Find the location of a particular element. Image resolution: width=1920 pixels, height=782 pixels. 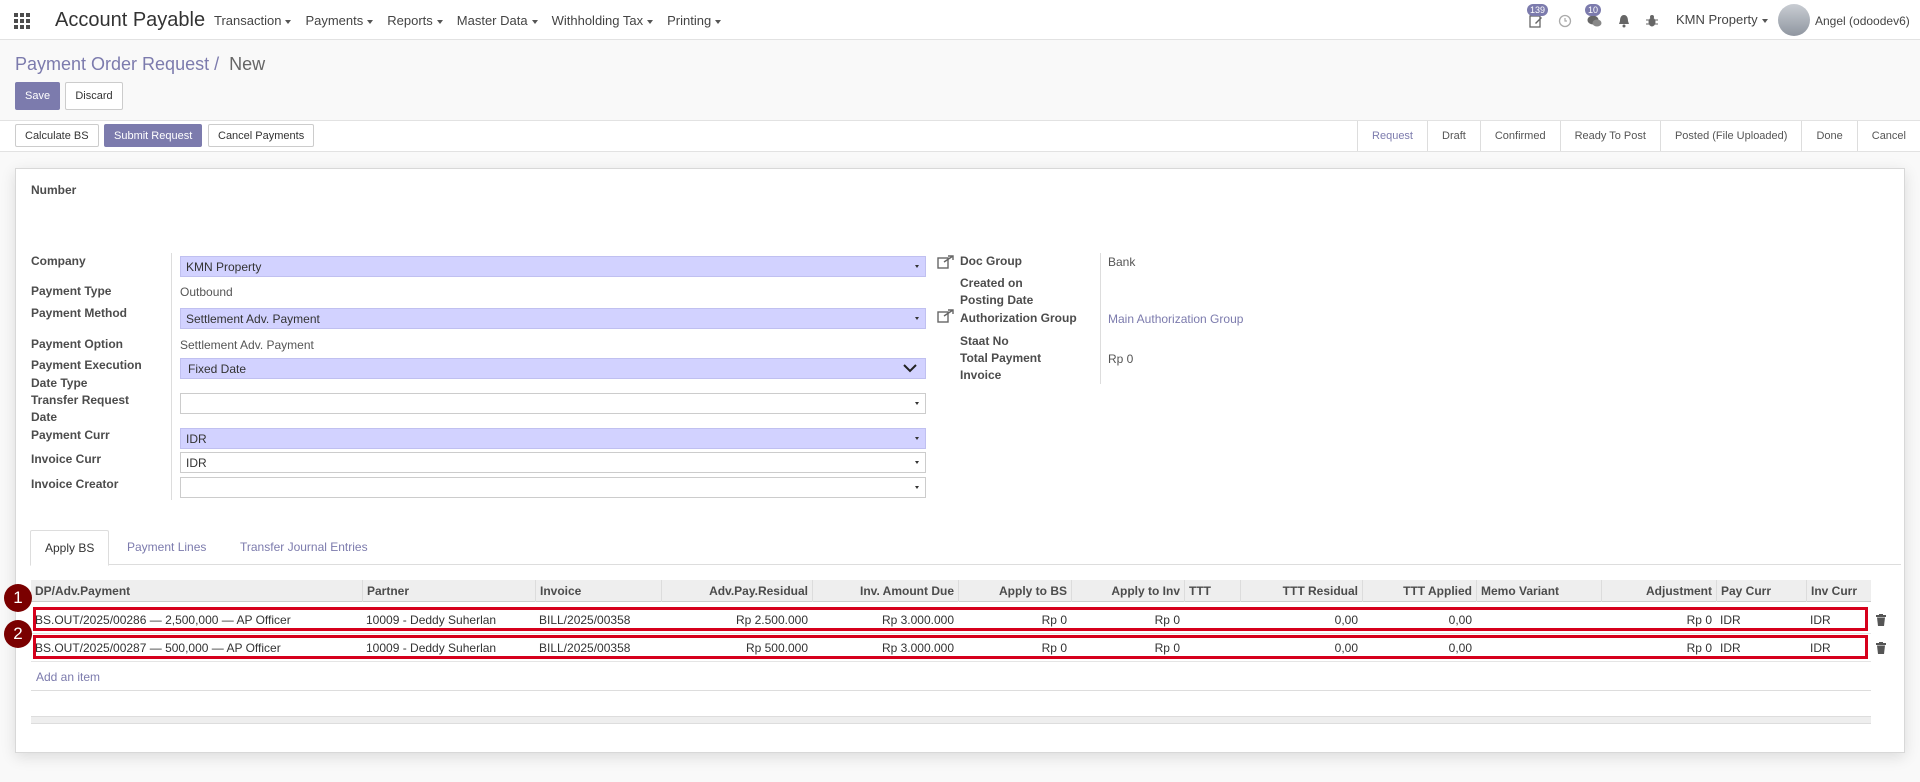

auth-group-label: Authorization Group is located at coordinates (1018, 318).